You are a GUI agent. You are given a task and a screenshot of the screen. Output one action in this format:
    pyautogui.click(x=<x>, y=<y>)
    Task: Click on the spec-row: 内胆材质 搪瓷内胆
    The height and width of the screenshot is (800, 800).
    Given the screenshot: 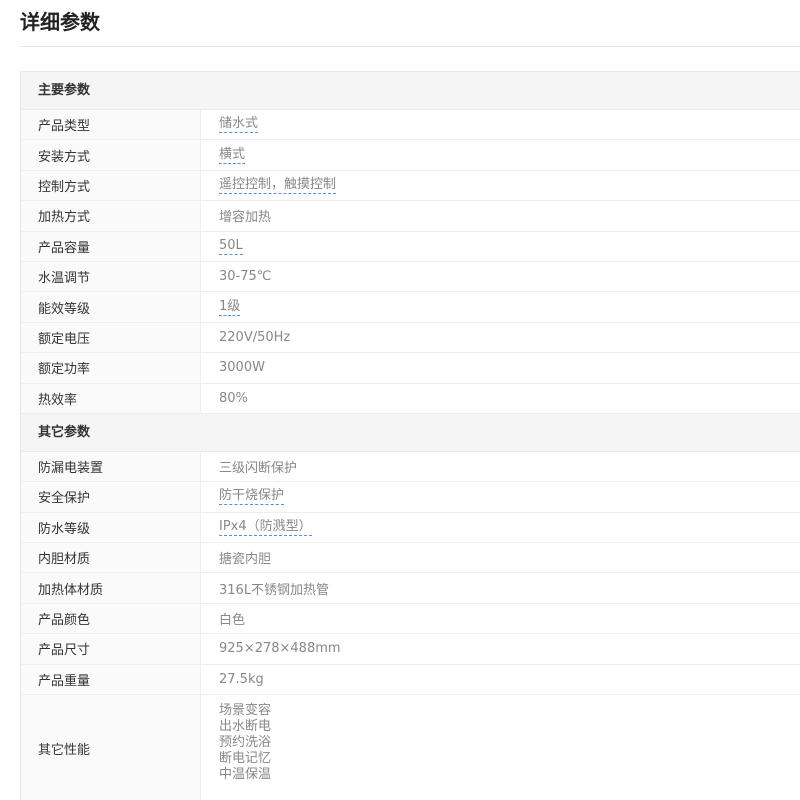 What is the action you would take?
    pyautogui.click(x=410, y=558)
    